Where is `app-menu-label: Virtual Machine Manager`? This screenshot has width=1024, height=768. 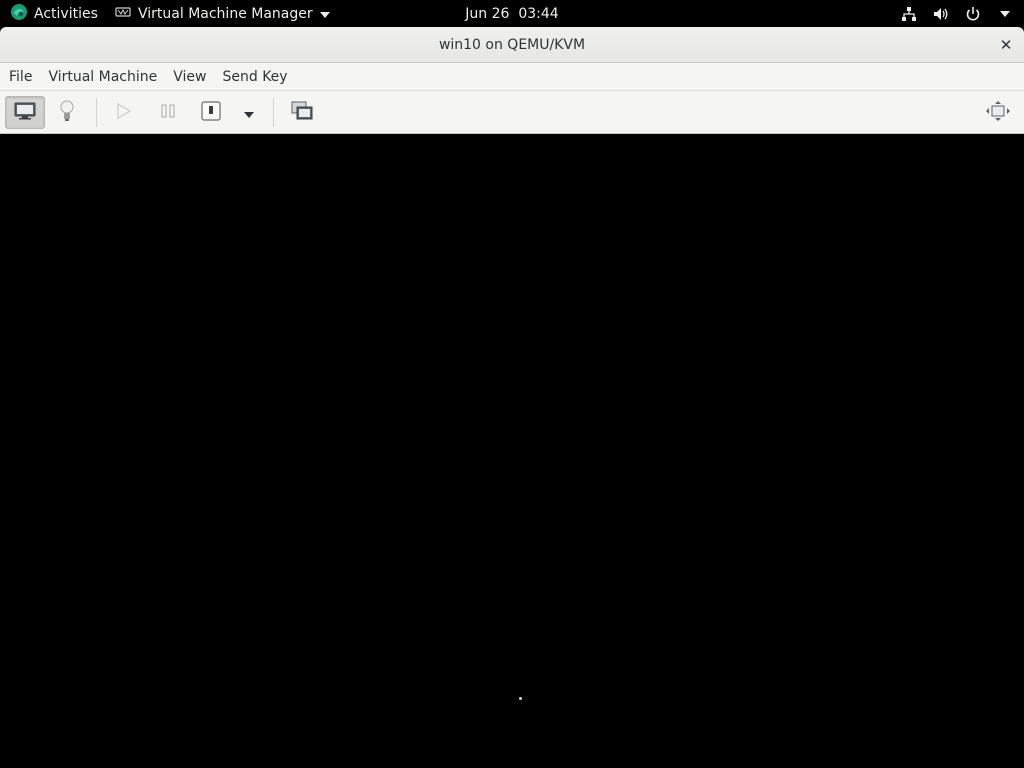 app-menu-label: Virtual Machine Manager is located at coordinates (225, 13).